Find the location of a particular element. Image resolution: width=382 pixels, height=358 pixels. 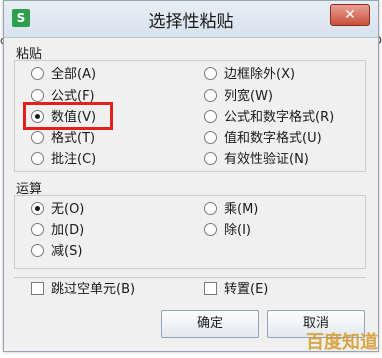

radio-paste-values-and-number-formats: 值和数字格式(U) is located at coordinates (263, 139).